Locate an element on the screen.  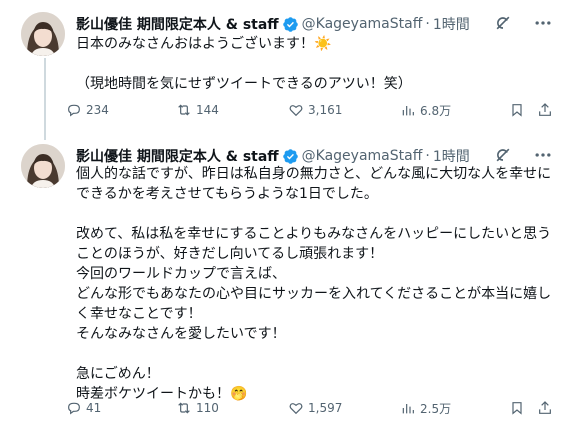
reply-button: 234 is located at coordinates (87, 110).